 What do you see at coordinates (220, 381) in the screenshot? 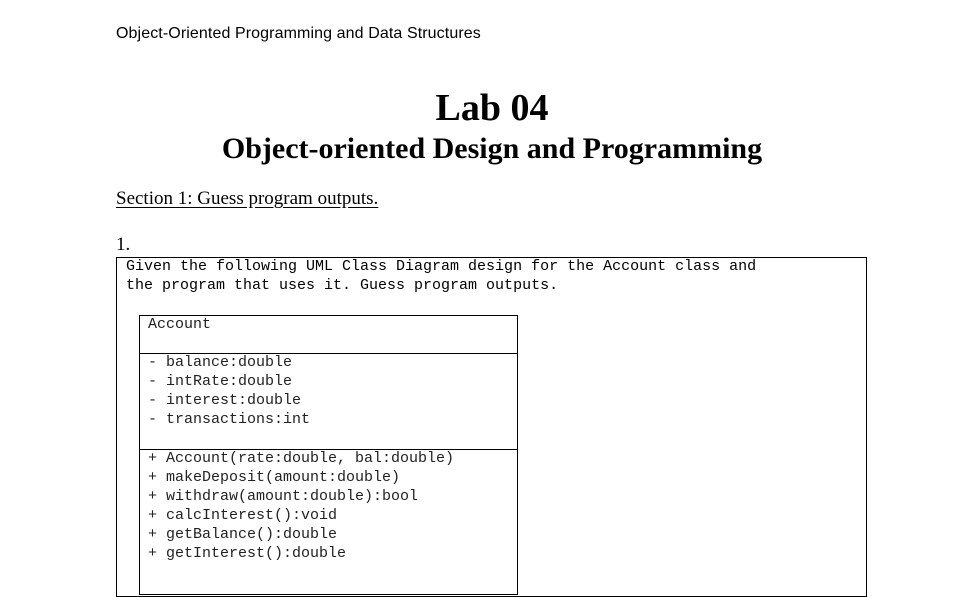
I see `uml-attribute: - intRate:double` at bounding box center [220, 381].